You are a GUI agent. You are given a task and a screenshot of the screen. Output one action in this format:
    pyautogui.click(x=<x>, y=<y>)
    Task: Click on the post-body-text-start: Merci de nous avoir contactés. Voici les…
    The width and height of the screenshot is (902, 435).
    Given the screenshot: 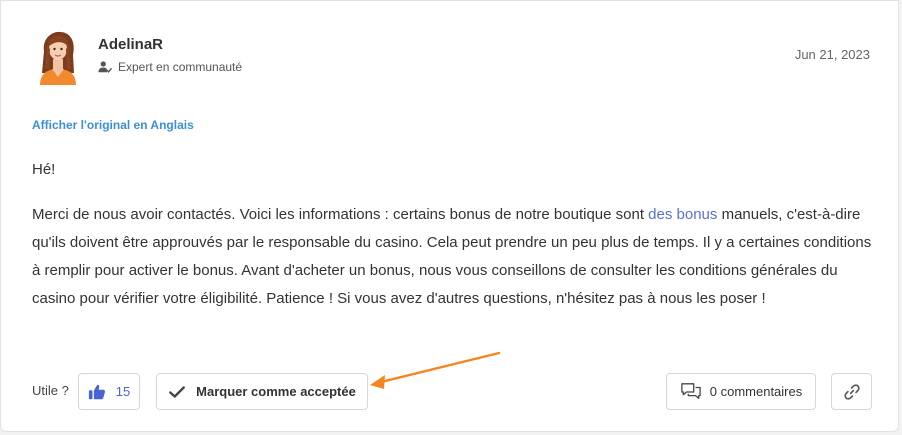 What is the action you would take?
    pyautogui.click(x=340, y=214)
    